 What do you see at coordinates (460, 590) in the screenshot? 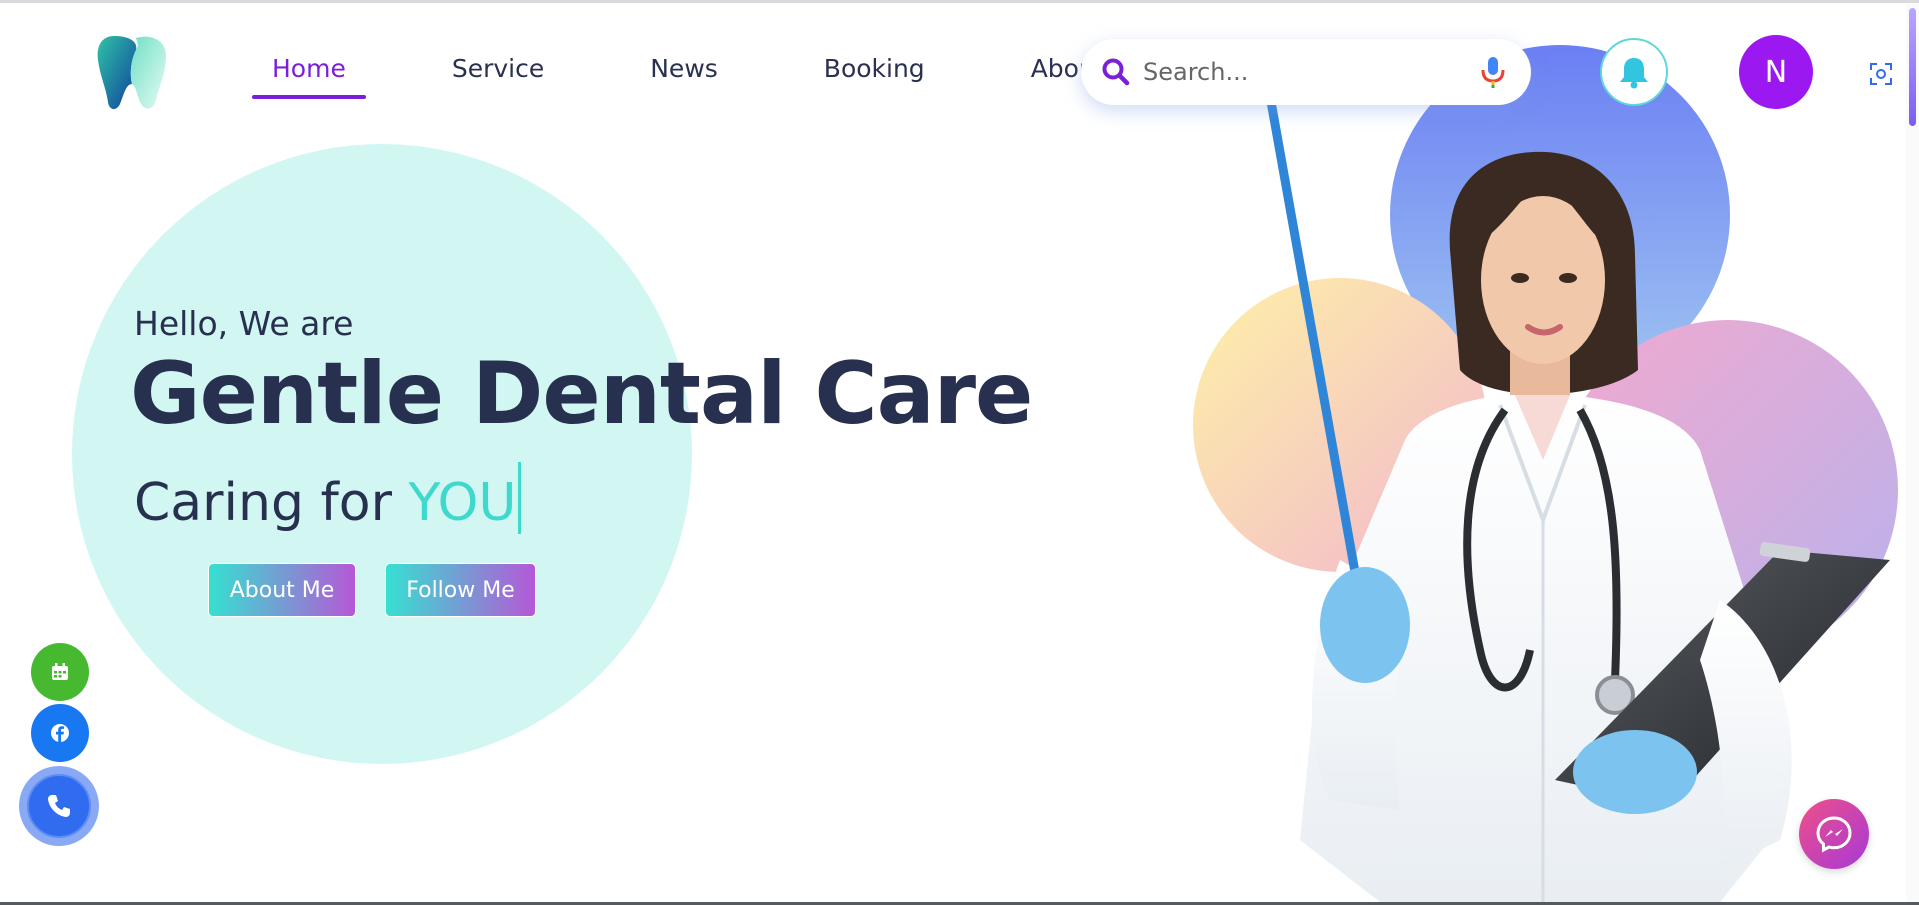
I see `follow-me-button: Follow Me` at bounding box center [460, 590].